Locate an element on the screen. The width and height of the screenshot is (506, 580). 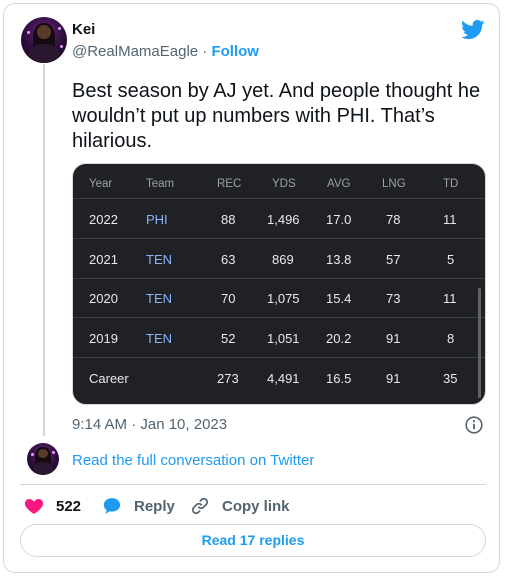
header-yds: YDS is located at coordinates (284, 184).